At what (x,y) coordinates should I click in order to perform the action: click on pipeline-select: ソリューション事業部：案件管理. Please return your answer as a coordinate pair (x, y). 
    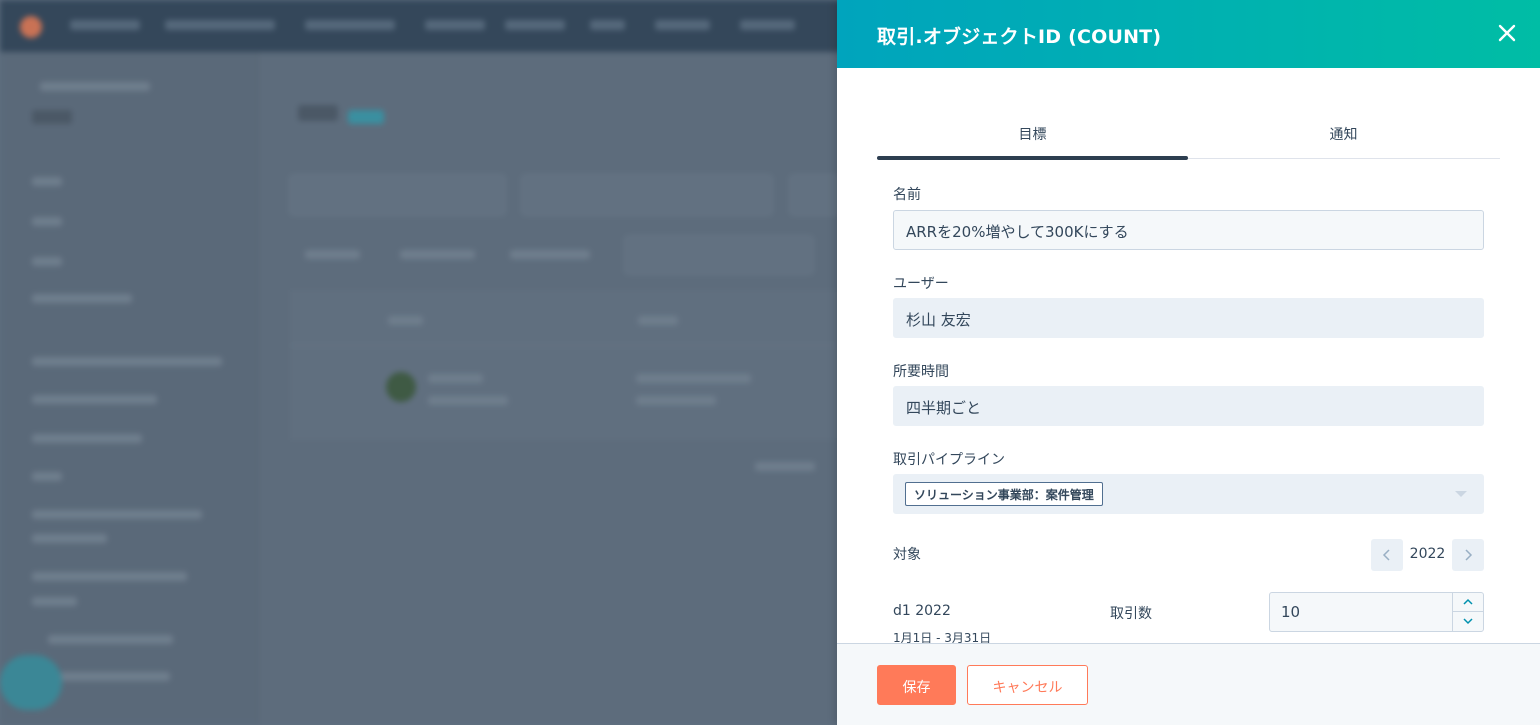
    Looking at the image, I should click on (1188, 494).